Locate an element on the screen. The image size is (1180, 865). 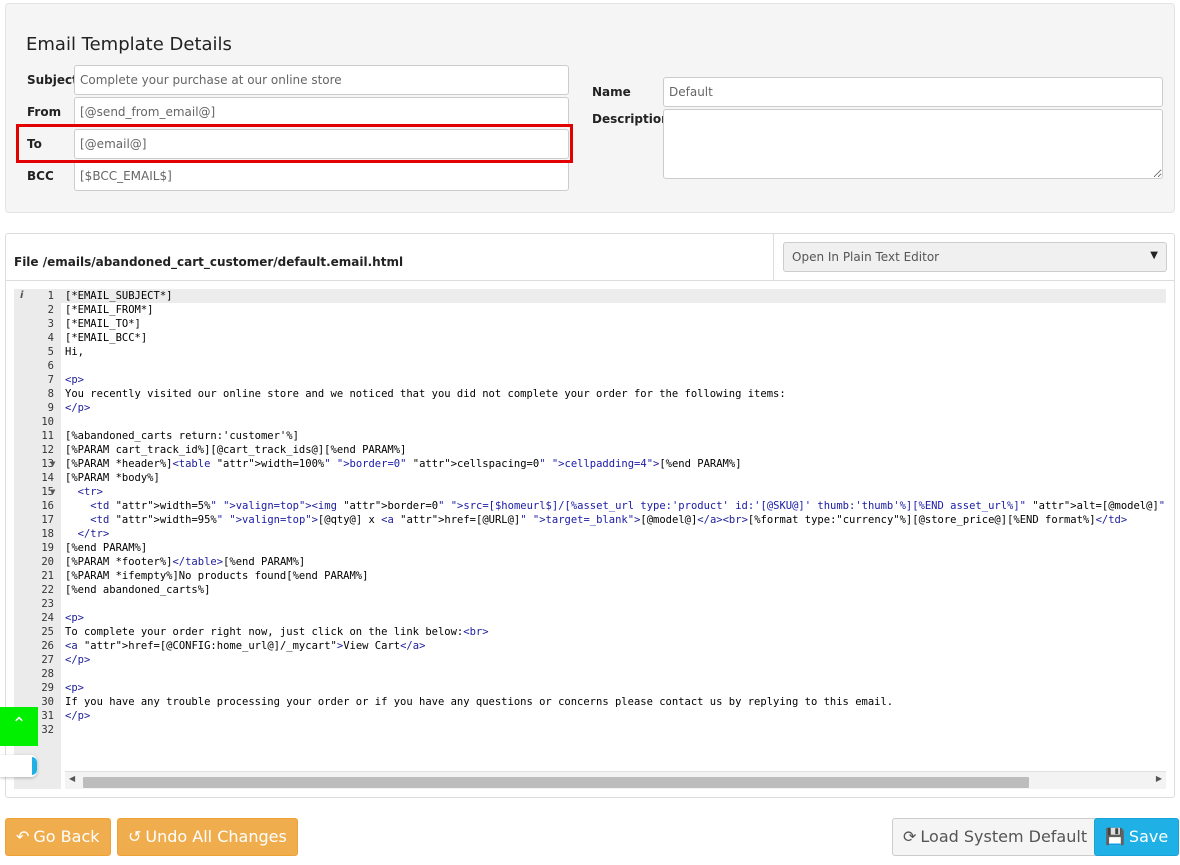
code-line: [%end abandoned_carts%] is located at coordinates (138, 590).